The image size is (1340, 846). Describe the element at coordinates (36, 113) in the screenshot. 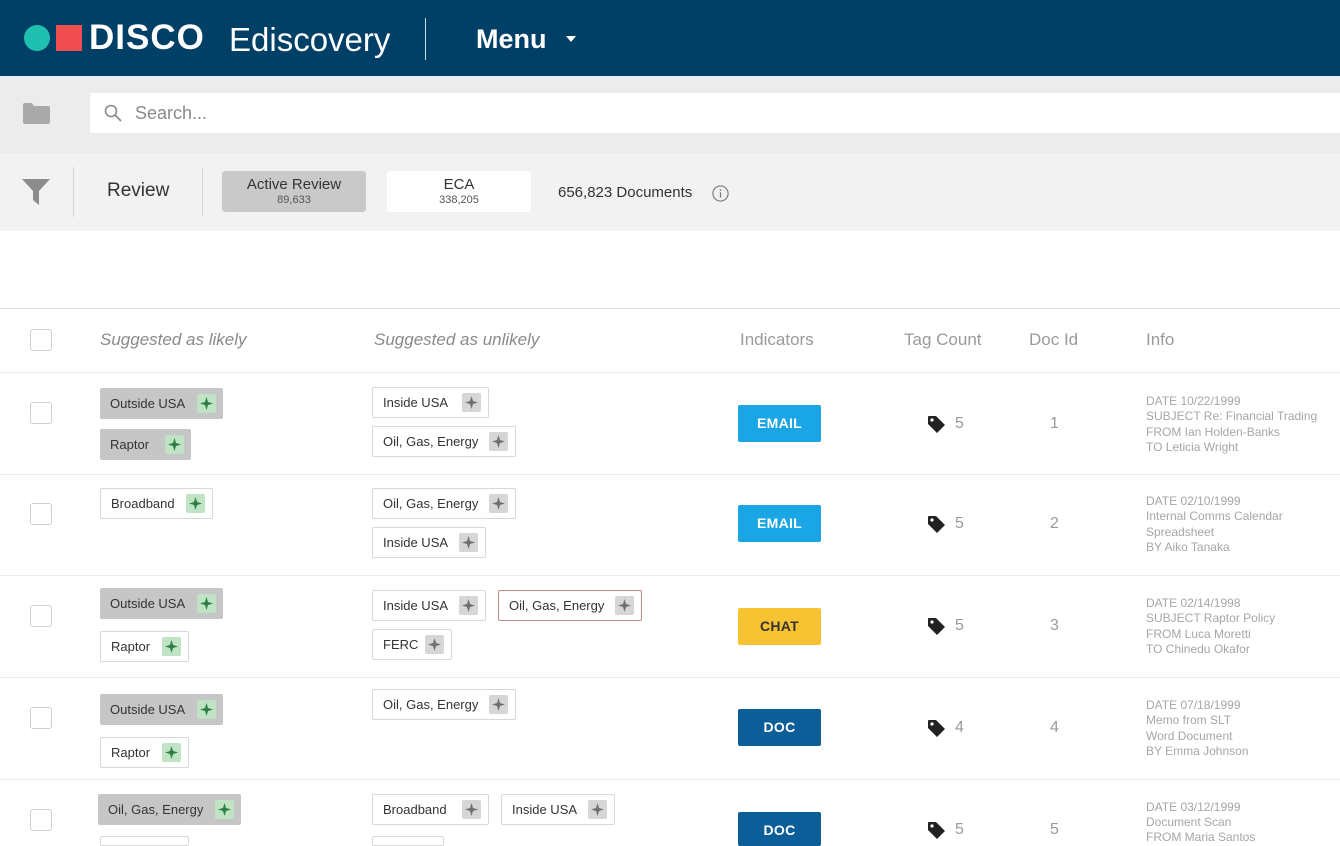

I see `folder-icon` at that location.